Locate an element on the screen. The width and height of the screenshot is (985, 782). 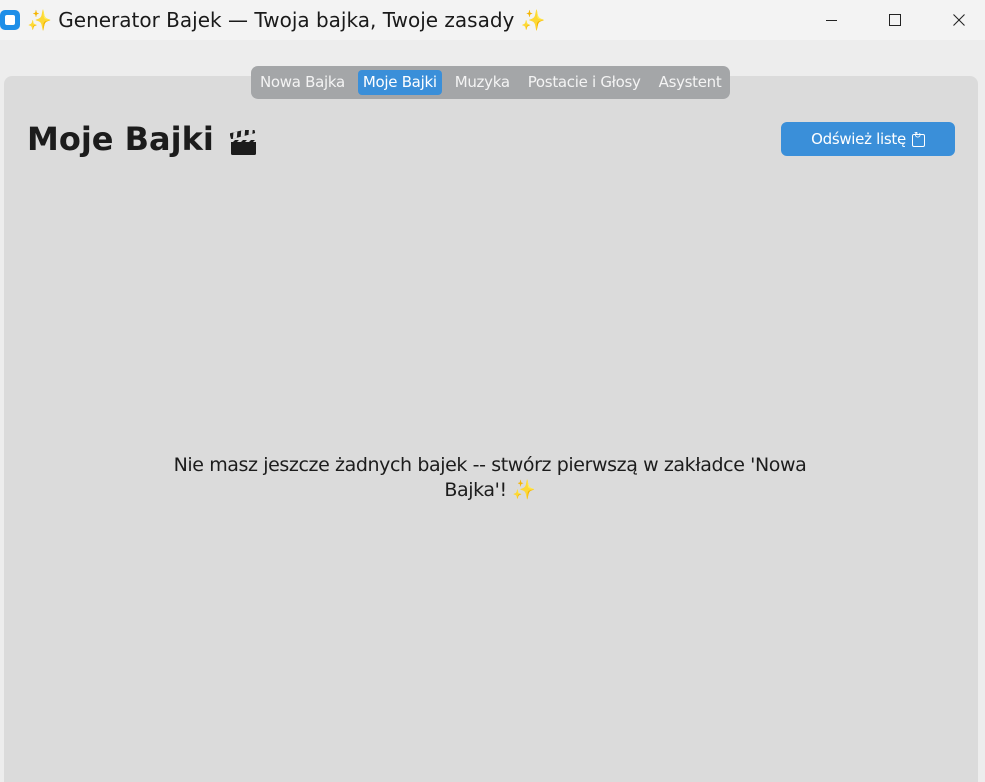
tab-moje-bajki: Moje Bajki is located at coordinates (399, 82).